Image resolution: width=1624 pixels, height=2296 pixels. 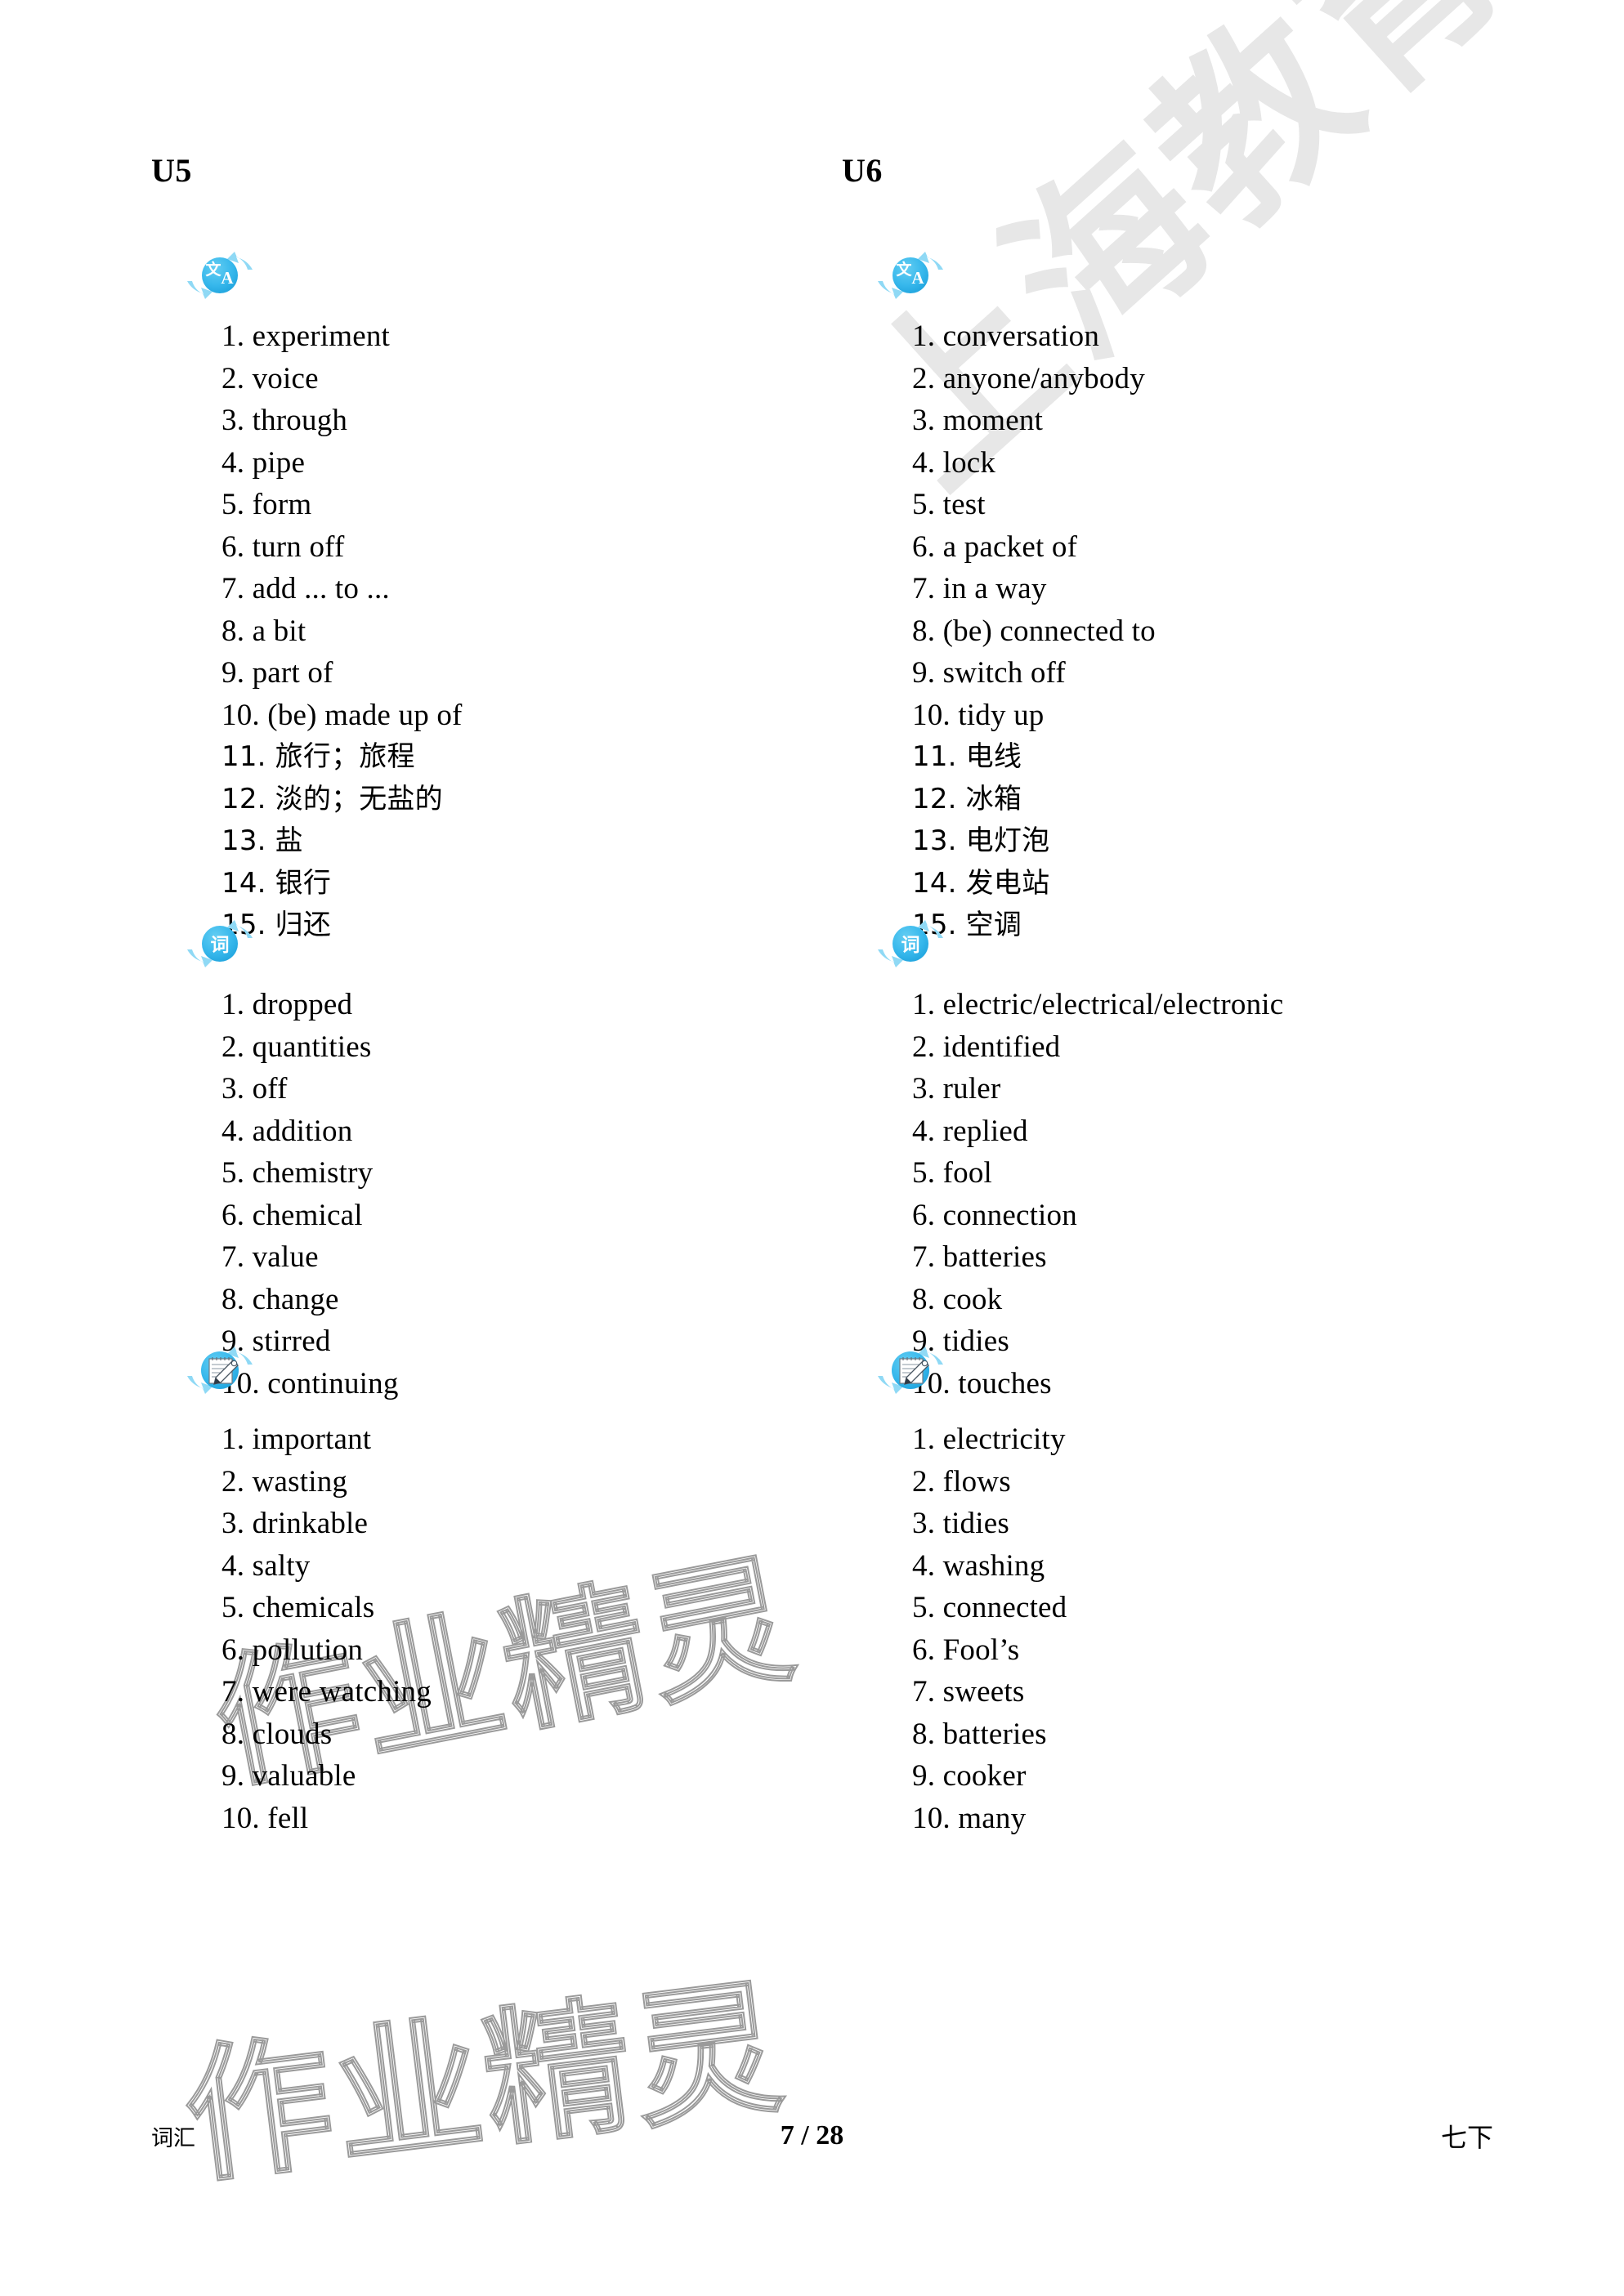 I want to click on list-item: 12. 冰箱, so click(x=967, y=798).